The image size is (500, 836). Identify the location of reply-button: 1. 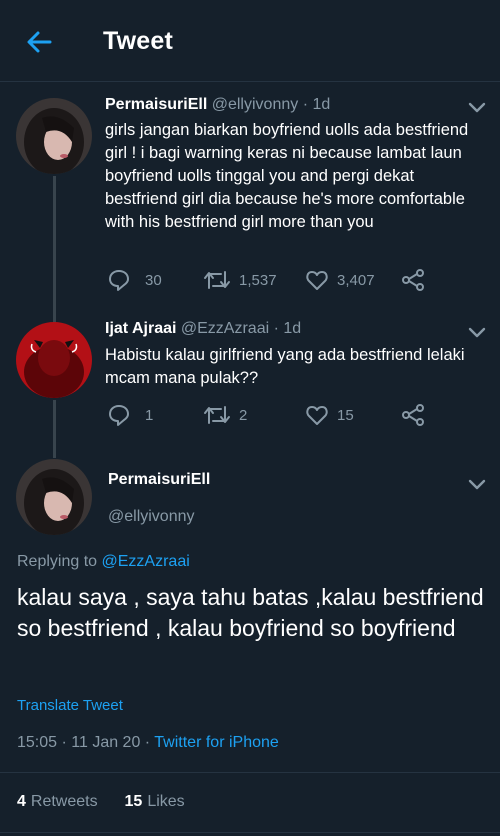
(130, 415).